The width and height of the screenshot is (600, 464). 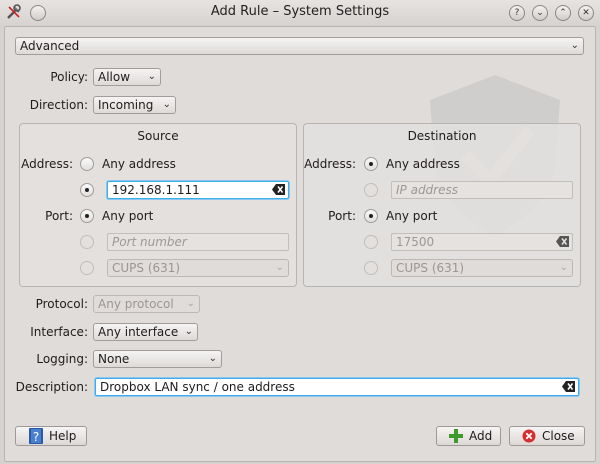 I want to click on help-label: Help, so click(x=63, y=436).